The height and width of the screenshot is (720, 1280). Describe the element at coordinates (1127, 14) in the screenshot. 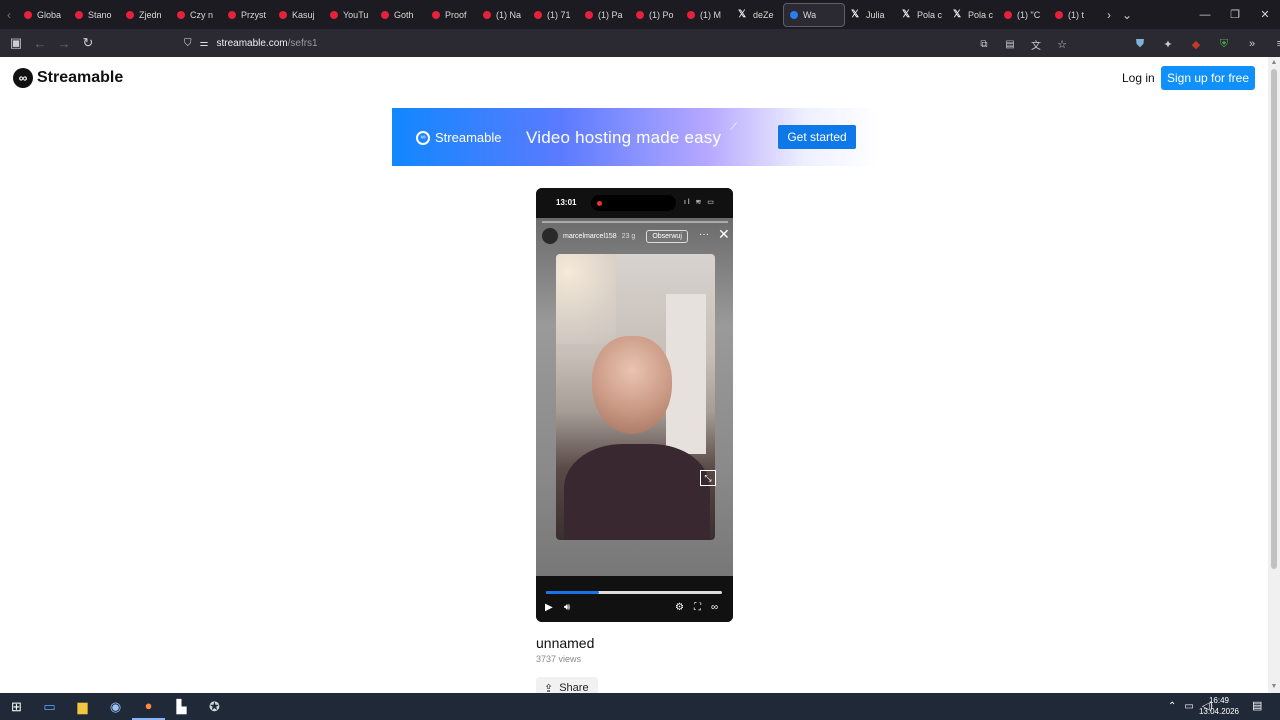

I see `tab-list-icon: ⌄` at that location.